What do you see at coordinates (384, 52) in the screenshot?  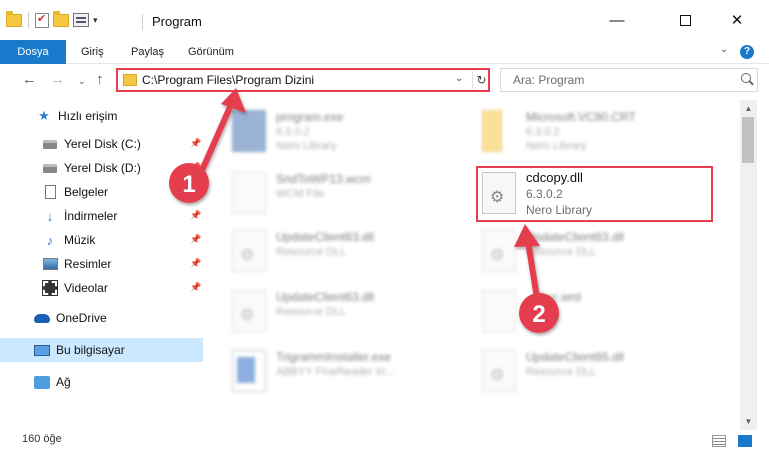 I see `ribbon-tabs: Dosya Giriş Paylaş Görünüm ⌄ ?` at bounding box center [384, 52].